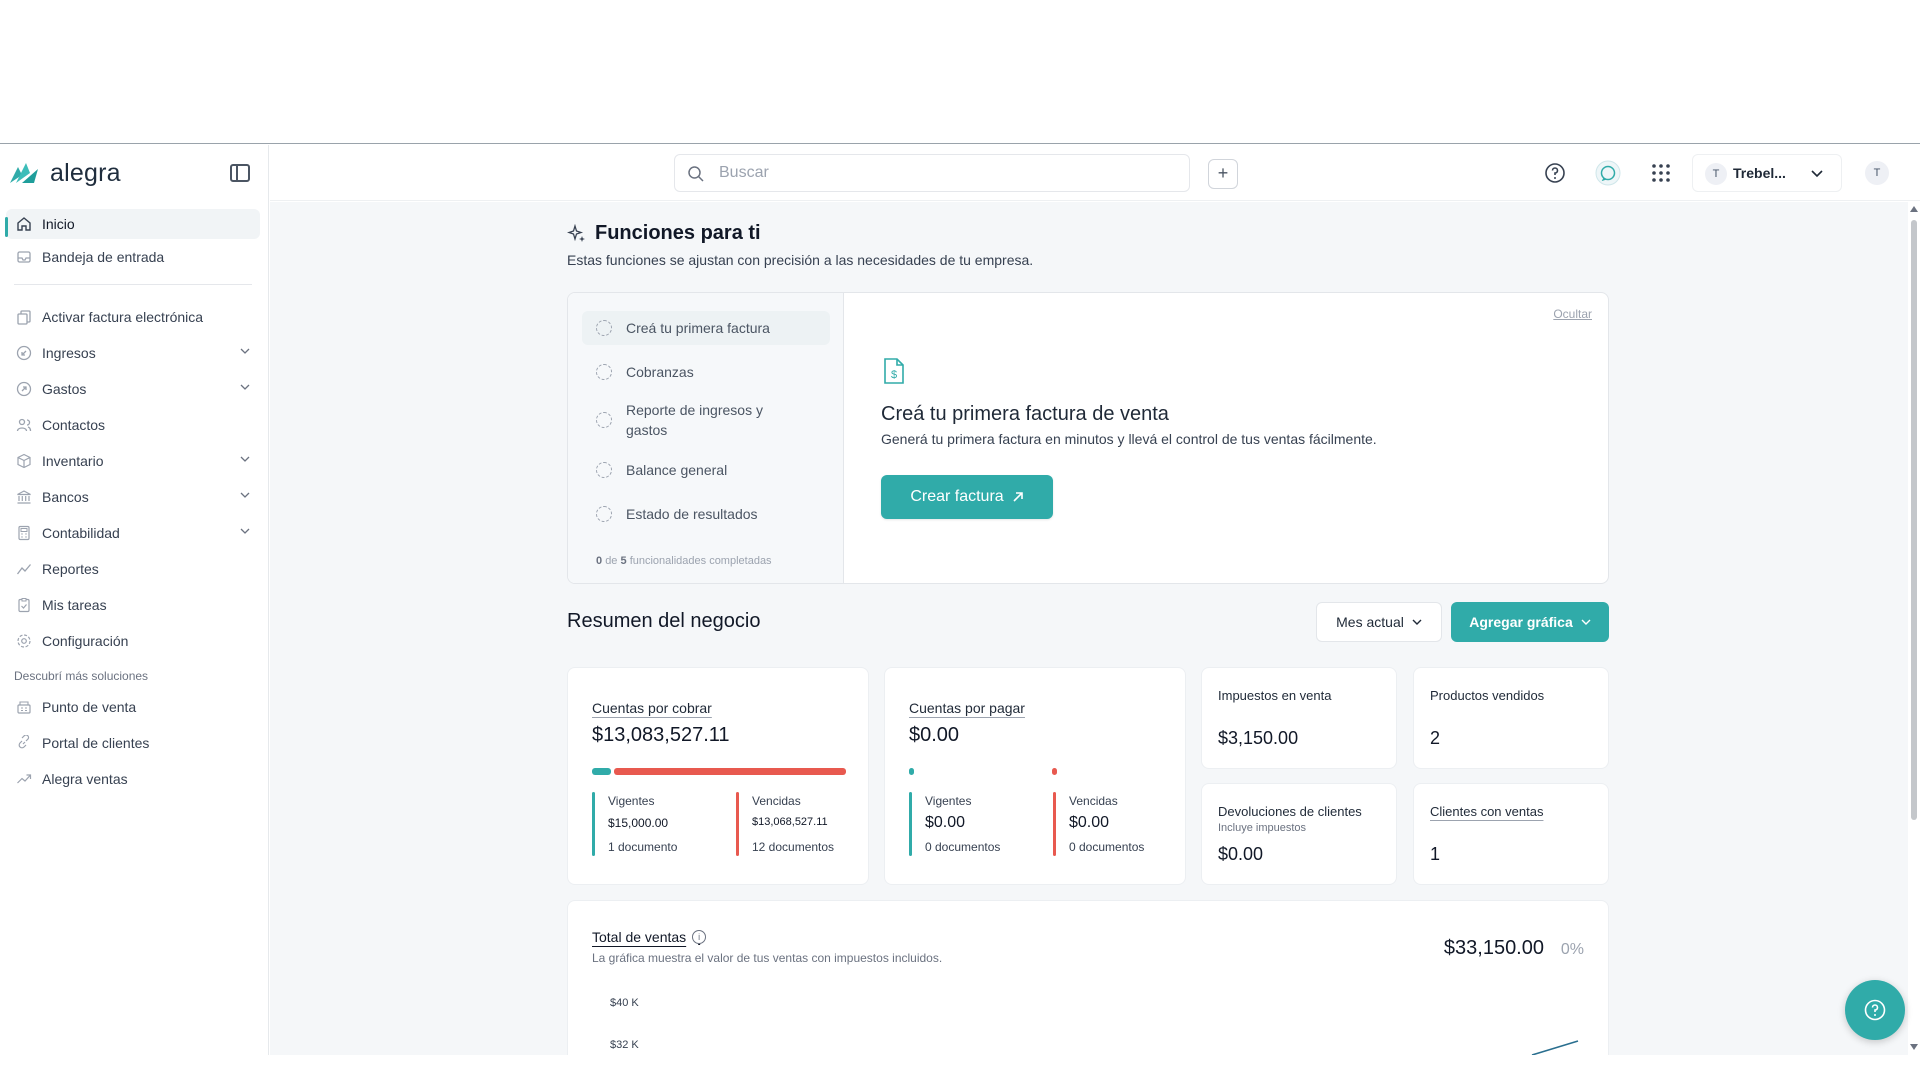 This screenshot has width=1920, height=1080. Describe the element at coordinates (601, 771) in the screenshot. I see `vigentes-bar` at that location.